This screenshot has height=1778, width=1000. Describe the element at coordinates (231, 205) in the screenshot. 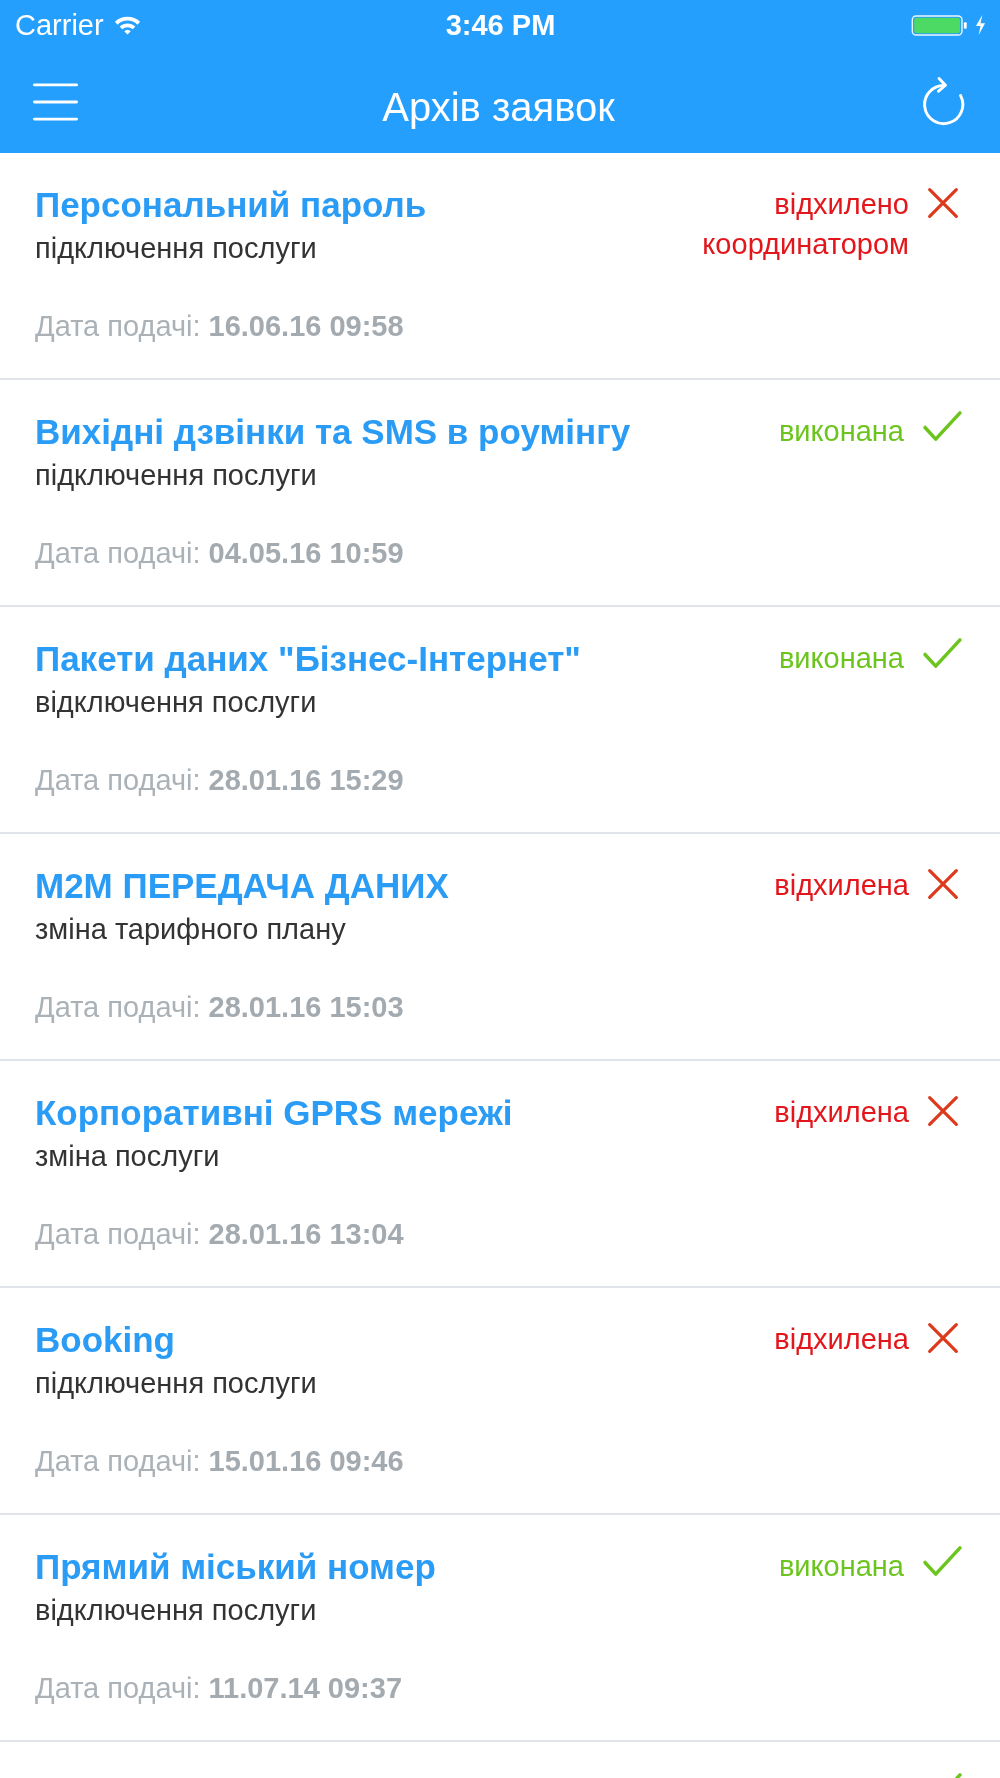

I see `request-title: Персональний пароль` at that location.